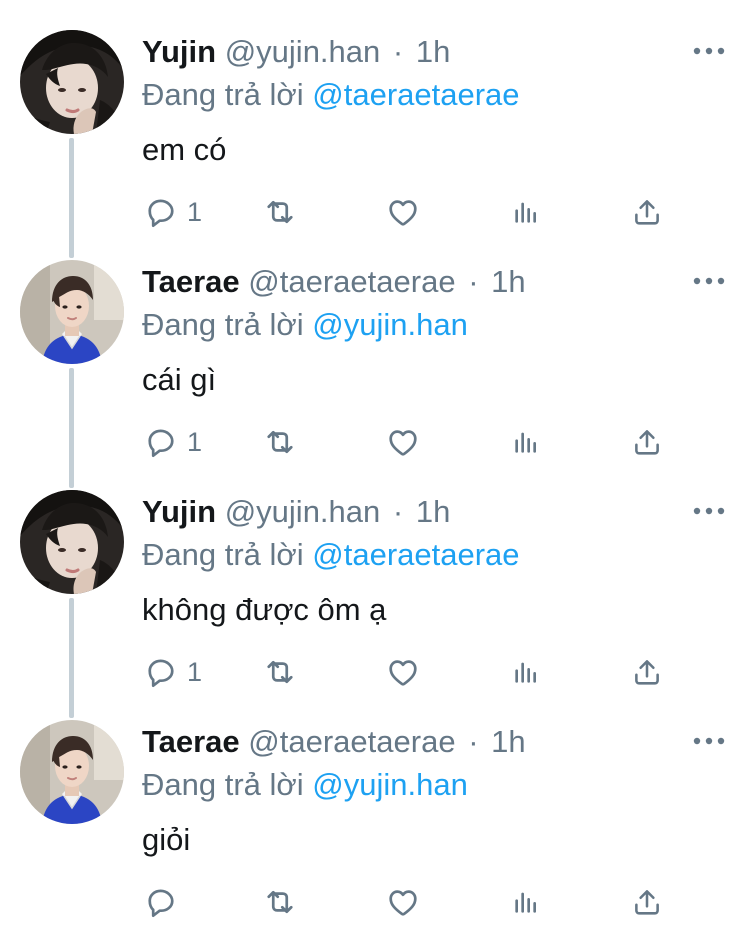 The height and width of the screenshot is (942, 750). Describe the element at coordinates (166, 839) in the screenshot. I see `tweet-text: giỏi` at that location.